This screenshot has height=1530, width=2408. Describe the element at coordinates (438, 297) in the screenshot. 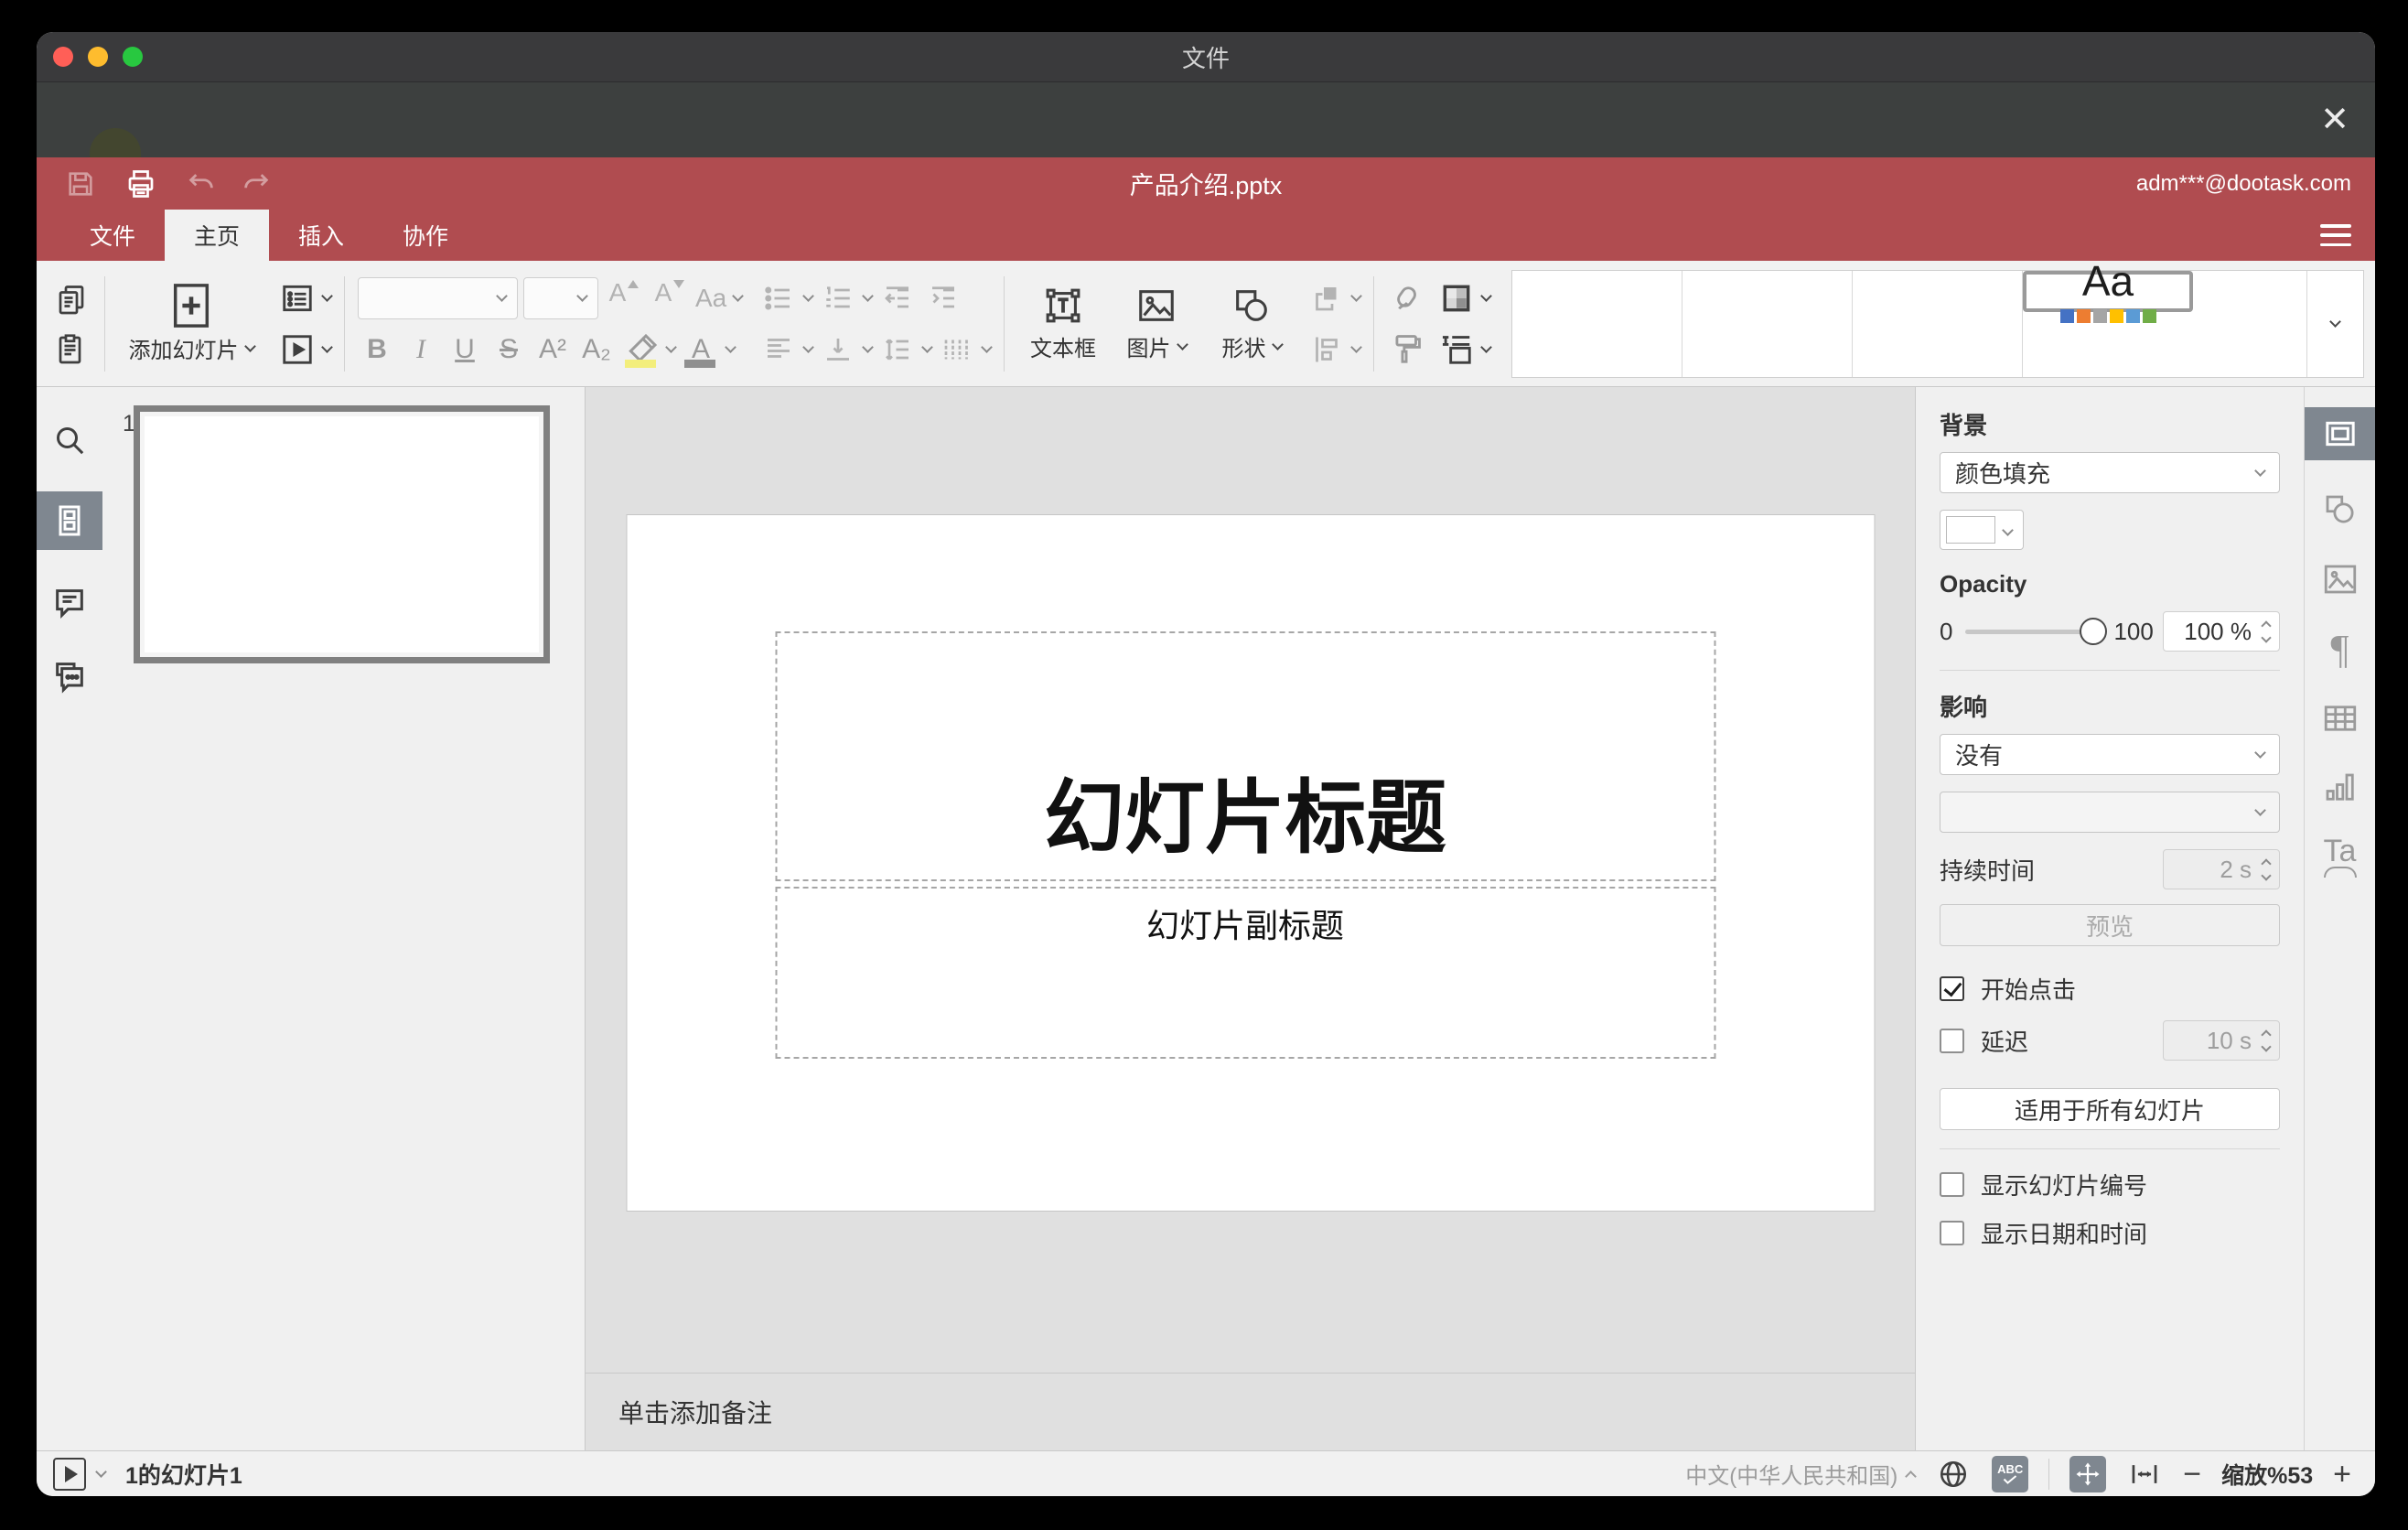

I see `font-name-select` at that location.